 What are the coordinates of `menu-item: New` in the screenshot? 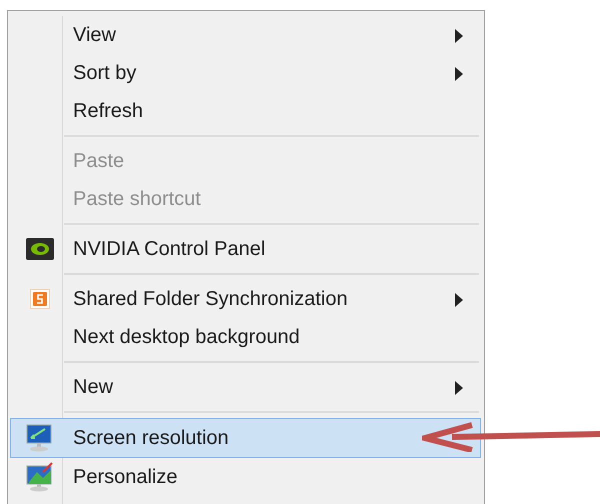 It's located at (245, 387).